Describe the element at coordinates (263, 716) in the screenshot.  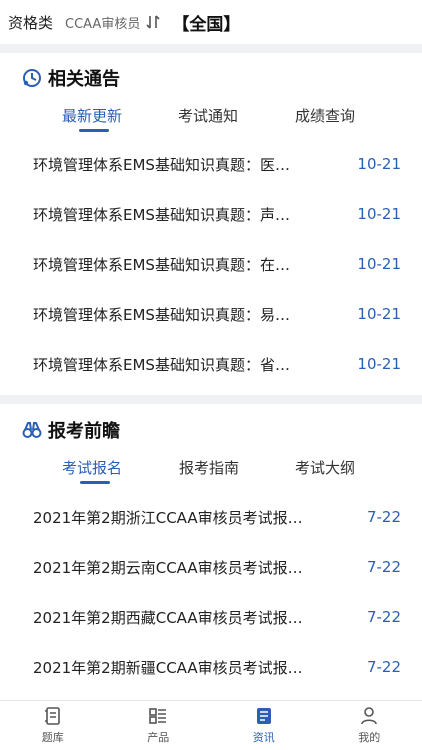
I see `news-icon` at that location.